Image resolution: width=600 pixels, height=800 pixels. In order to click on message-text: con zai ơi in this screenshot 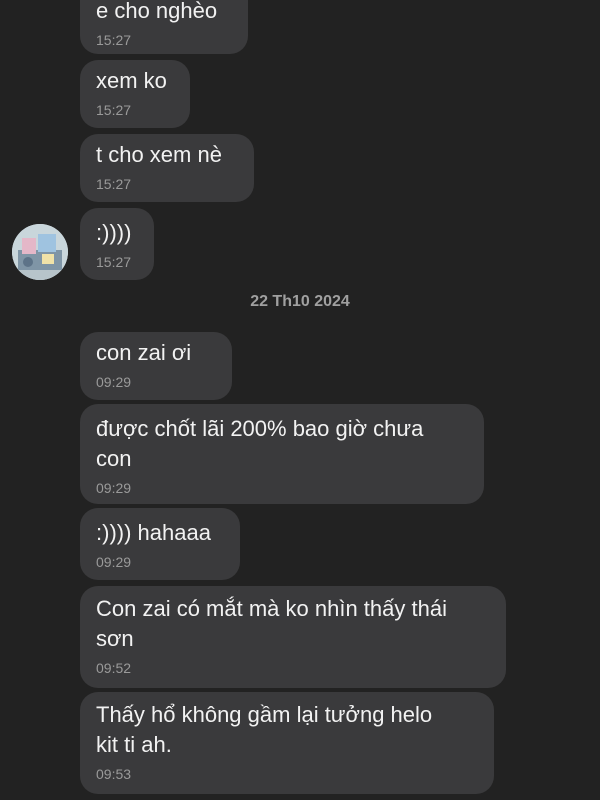, I will do `click(144, 352)`.